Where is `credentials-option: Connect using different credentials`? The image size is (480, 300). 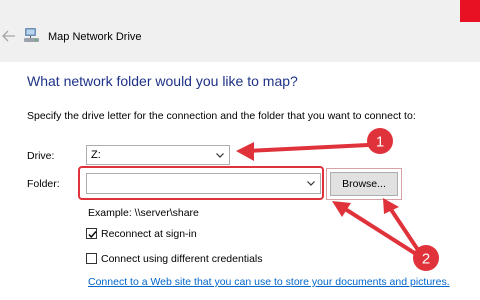 credentials-option: Connect using different credentials is located at coordinates (174, 259).